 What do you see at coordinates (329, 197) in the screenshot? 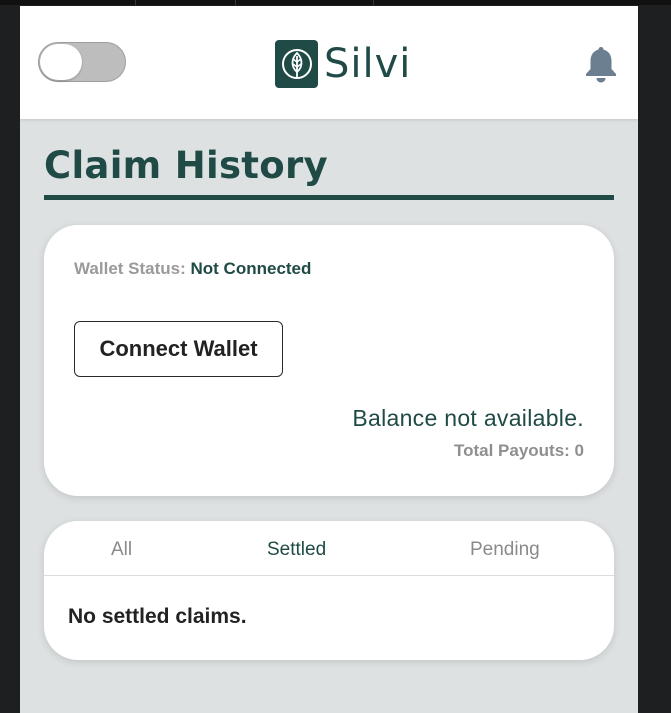
I see `title-underline` at bounding box center [329, 197].